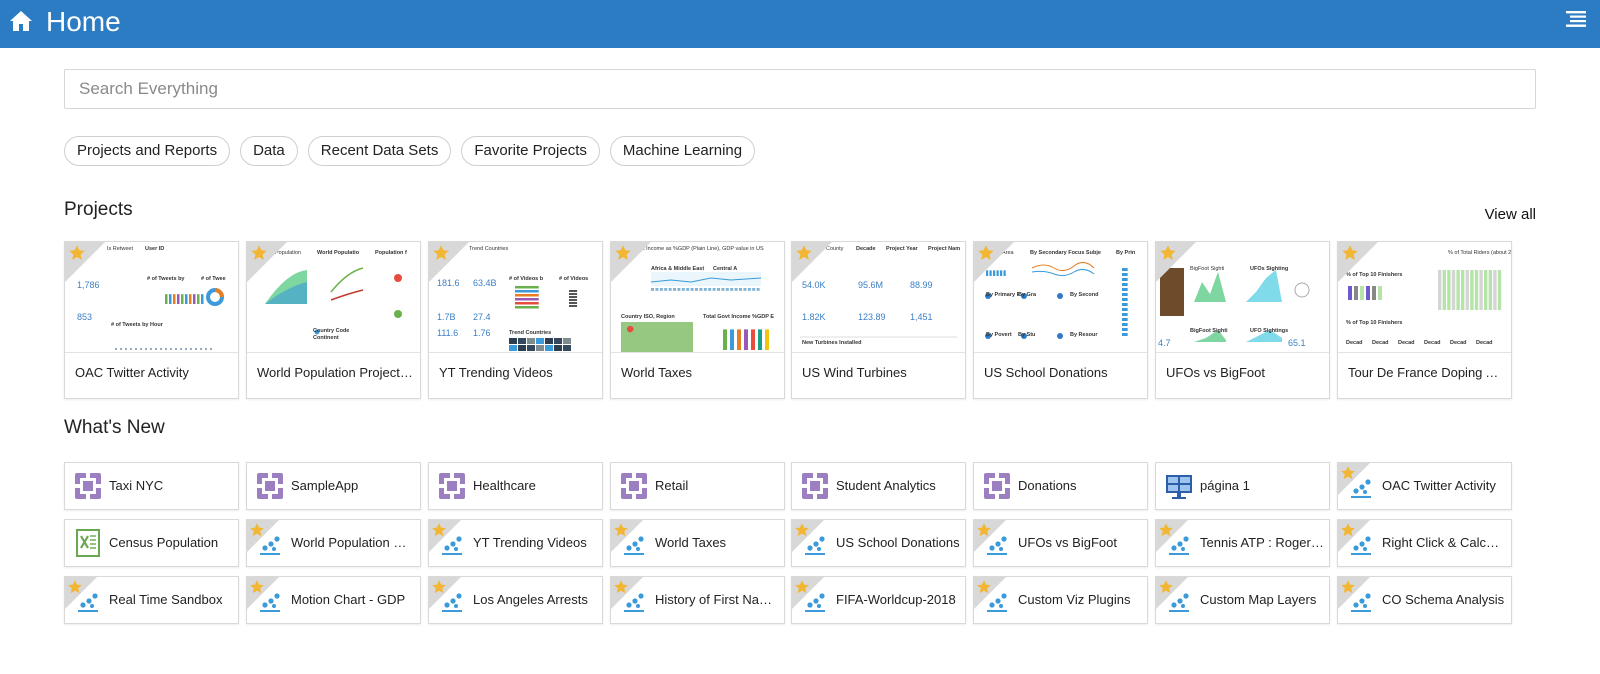 This screenshot has width=1600, height=674. What do you see at coordinates (717, 599) in the screenshot?
I see `whats-new-label: History of First Names` at bounding box center [717, 599].